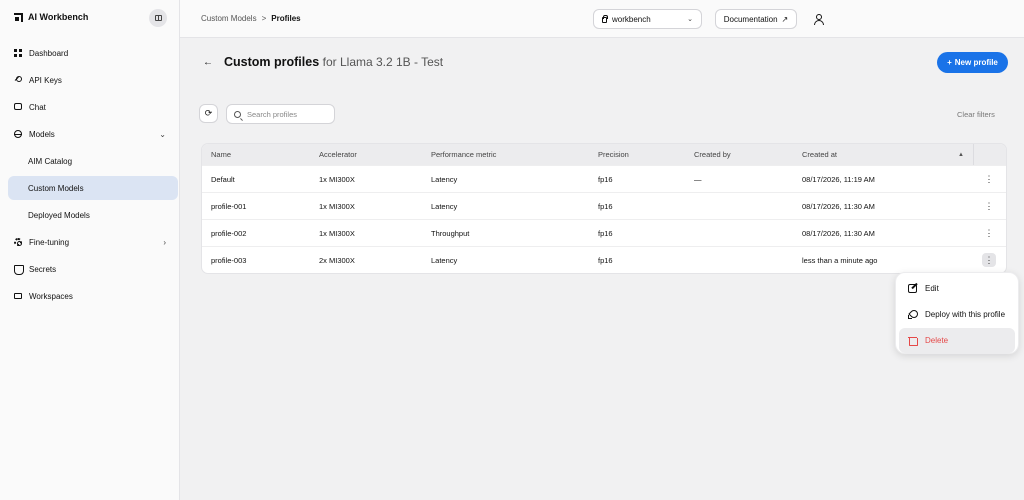  What do you see at coordinates (819, 154) in the screenshot?
I see `column-header-created-at: Created at` at bounding box center [819, 154].